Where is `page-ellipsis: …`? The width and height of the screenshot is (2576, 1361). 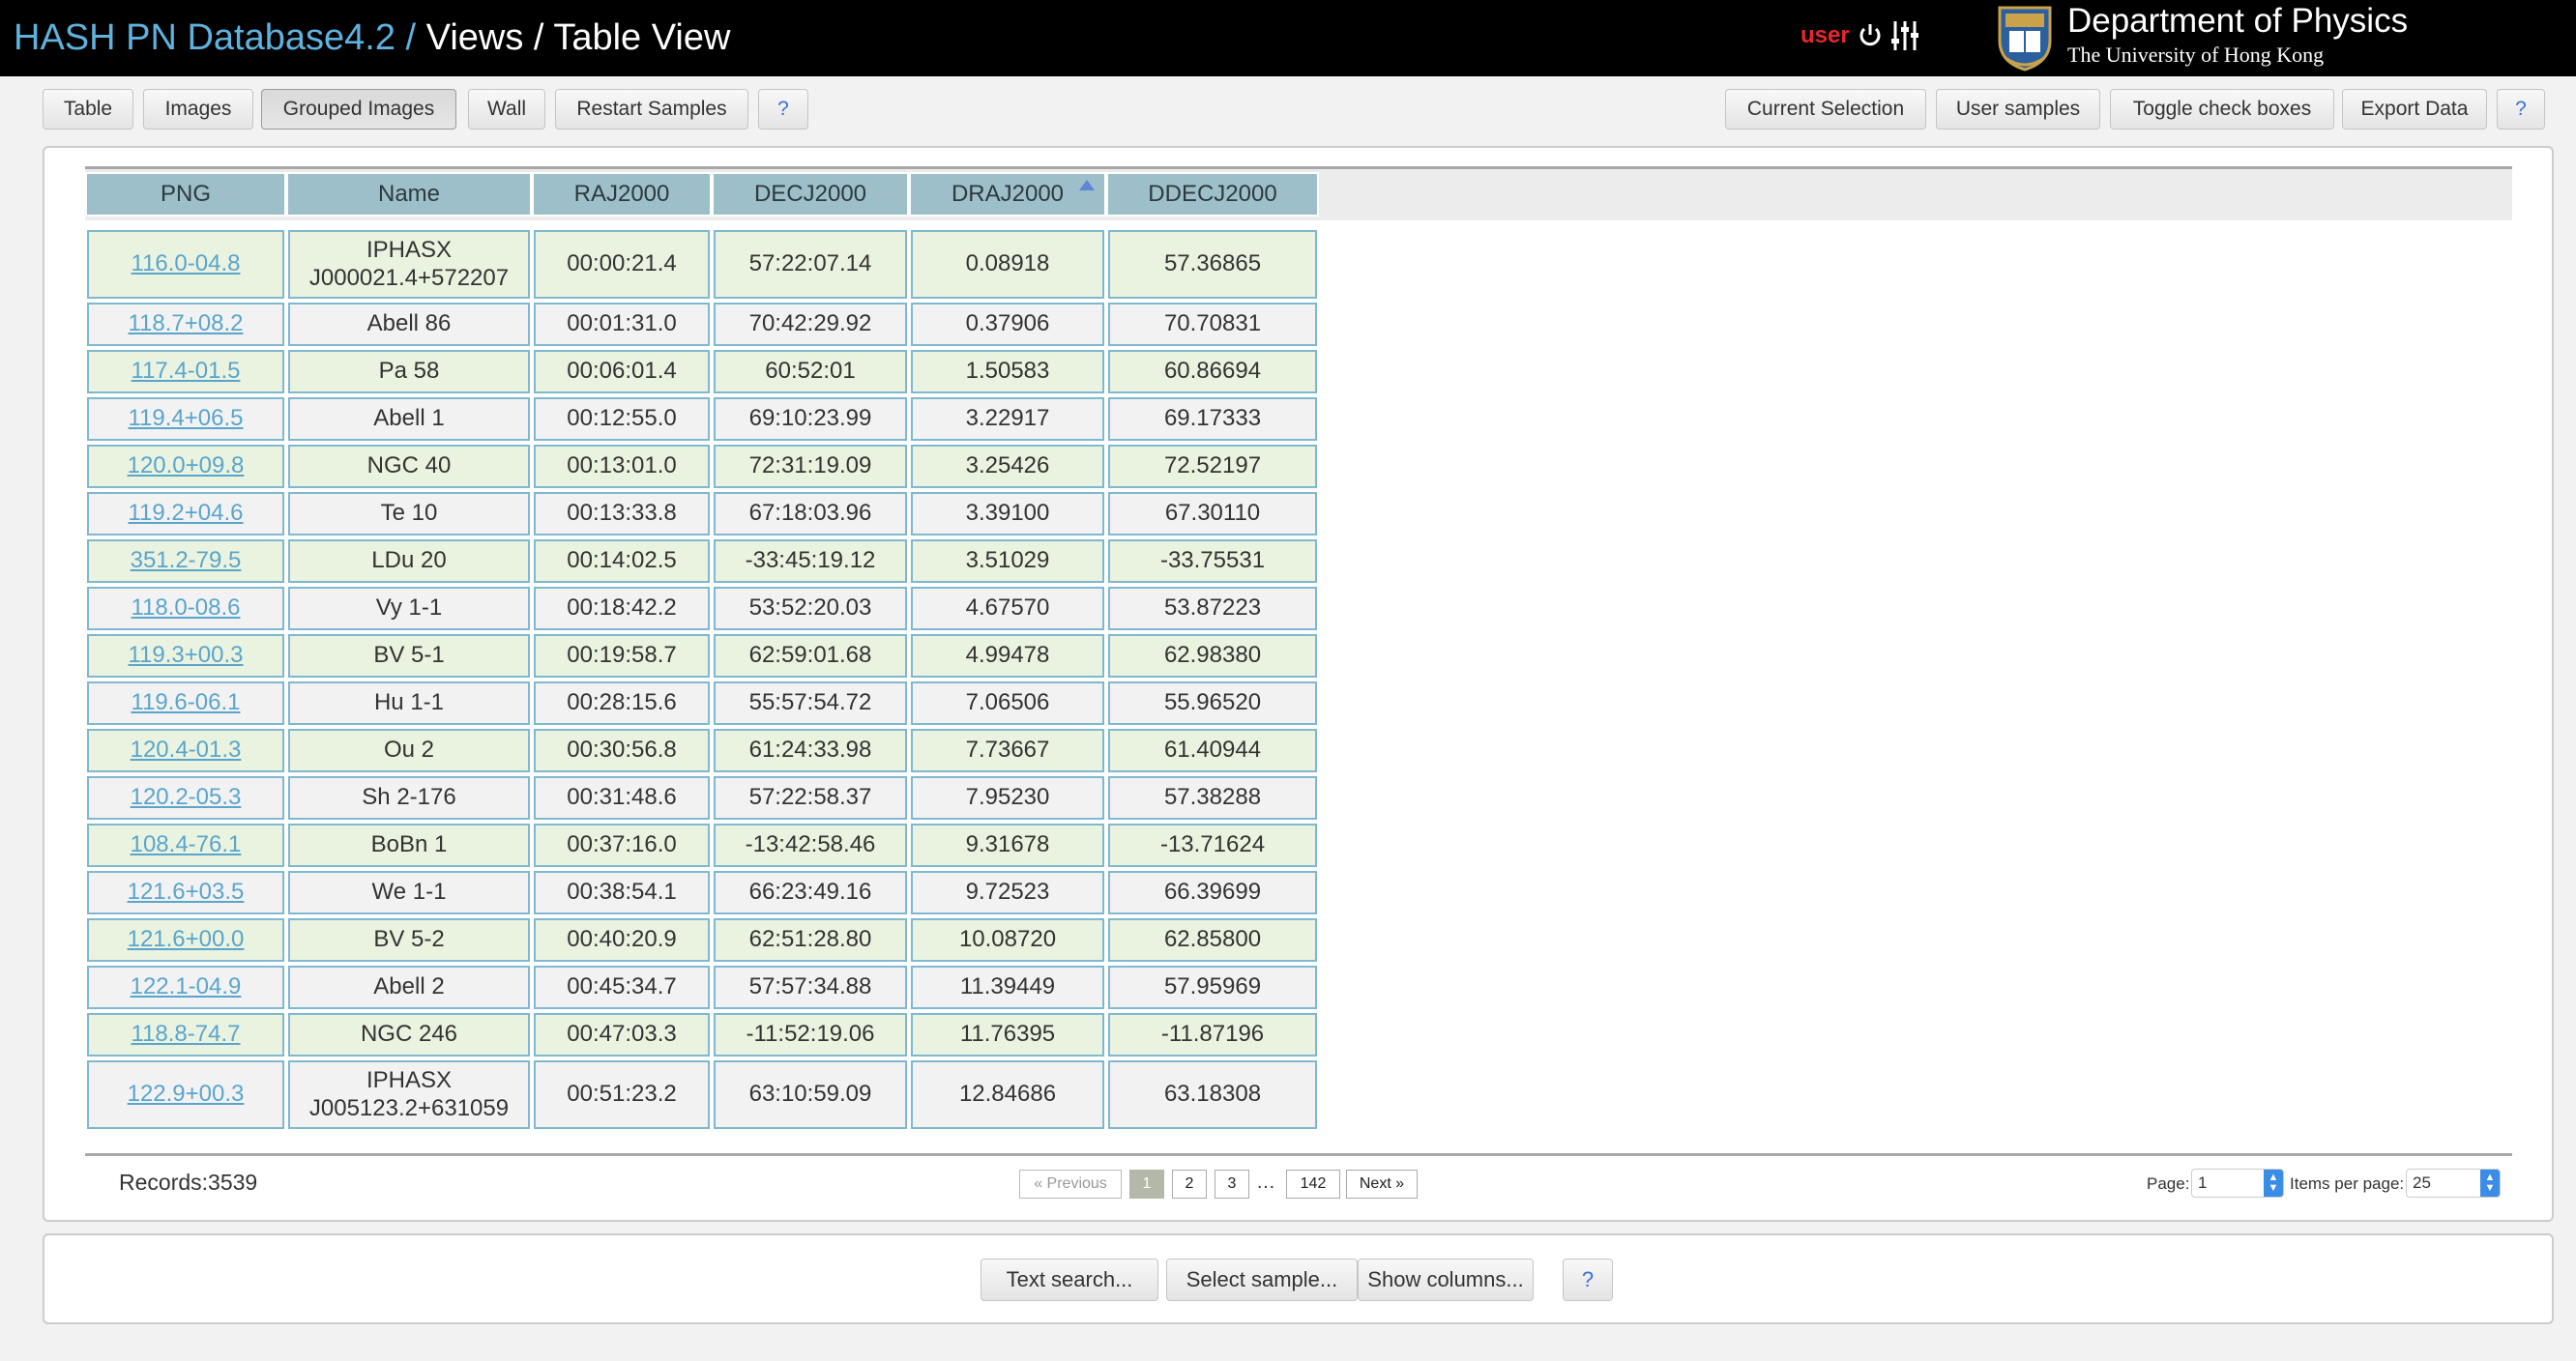 page-ellipsis: … is located at coordinates (1265, 1183).